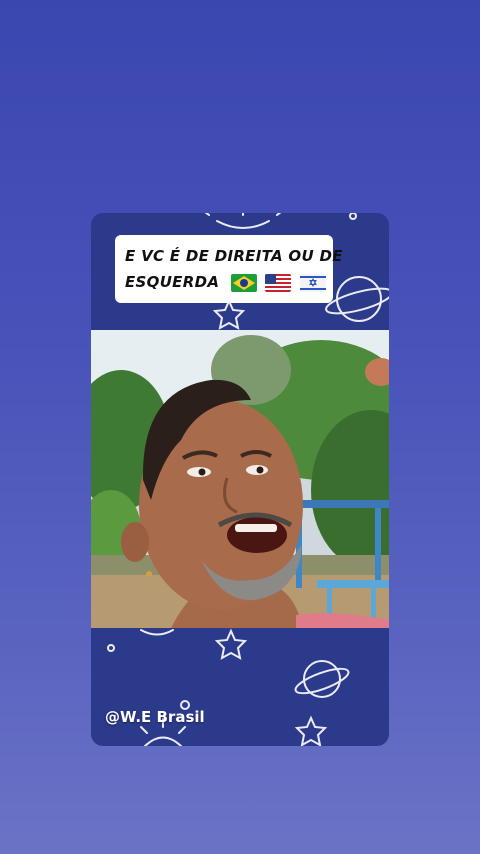  What do you see at coordinates (155, 717) in the screenshot?
I see `watermark-handle: @W.E Brasil` at bounding box center [155, 717].